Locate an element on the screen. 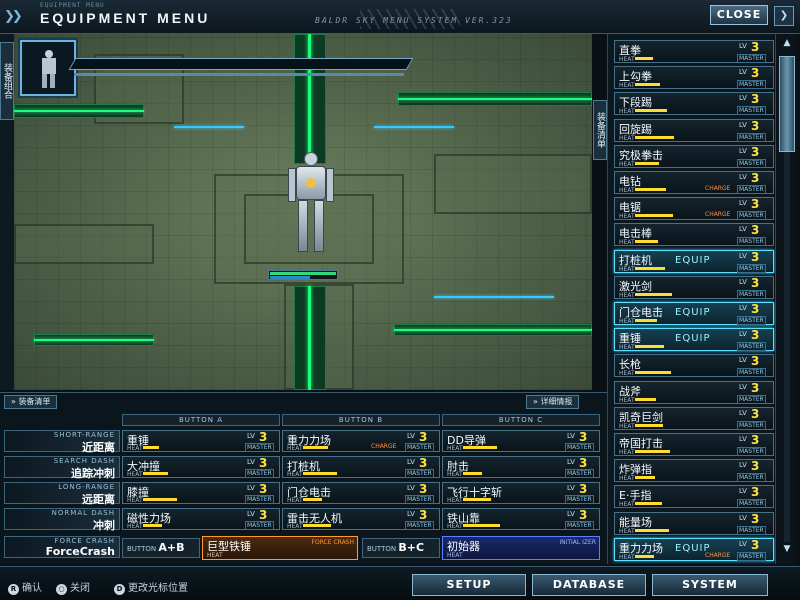 The width and height of the screenshot is (800, 600). weapon-list-item: 激光剑 LV 3 HEAT MASTER is located at coordinates (694, 287).